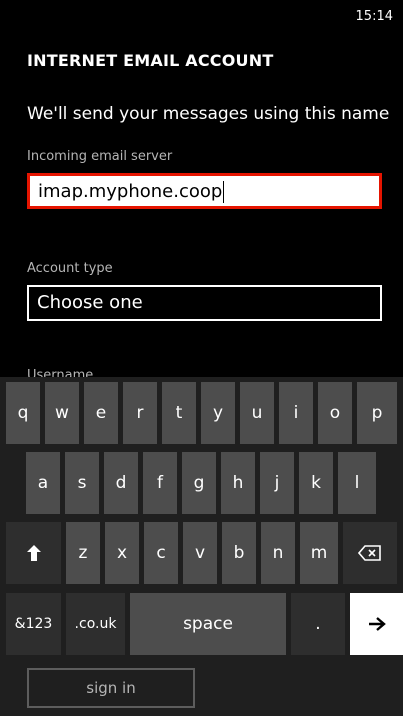  Describe the element at coordinates (278, 553) in the screenshot. I see `key-n: n` at that location.